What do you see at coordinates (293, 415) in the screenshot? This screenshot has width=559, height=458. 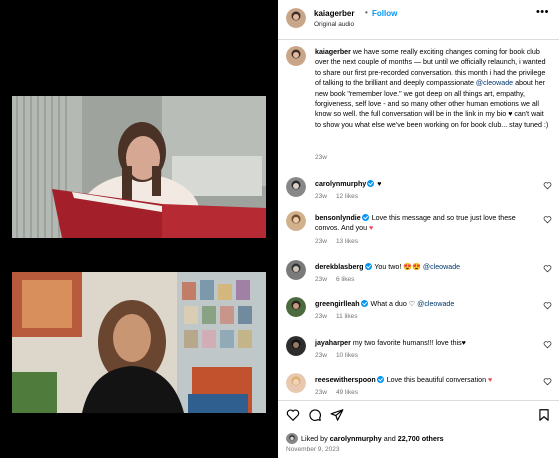 I see `heart-icon` at bounding box center [293, 415].